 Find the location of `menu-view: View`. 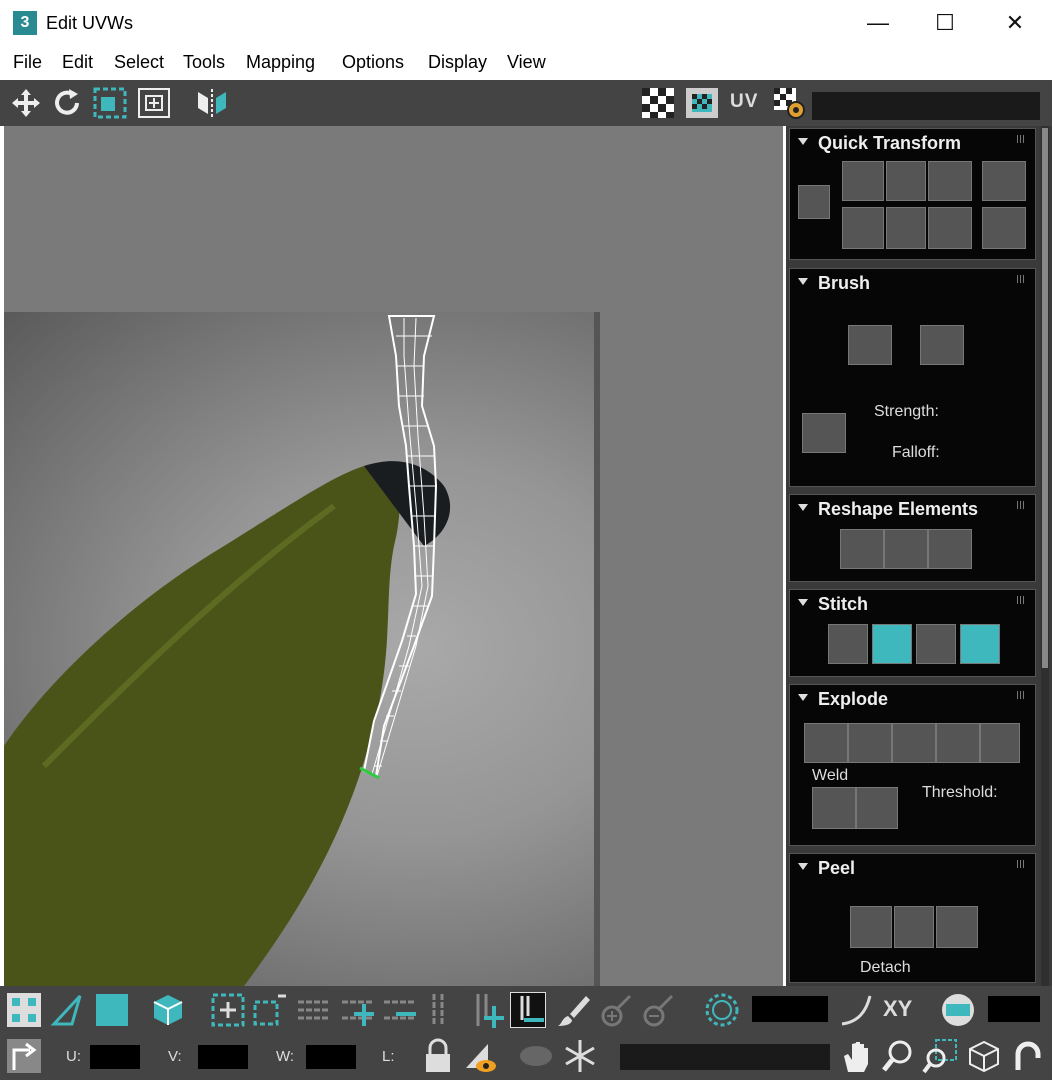

menu-view: View is located at coordinates (526, 62).